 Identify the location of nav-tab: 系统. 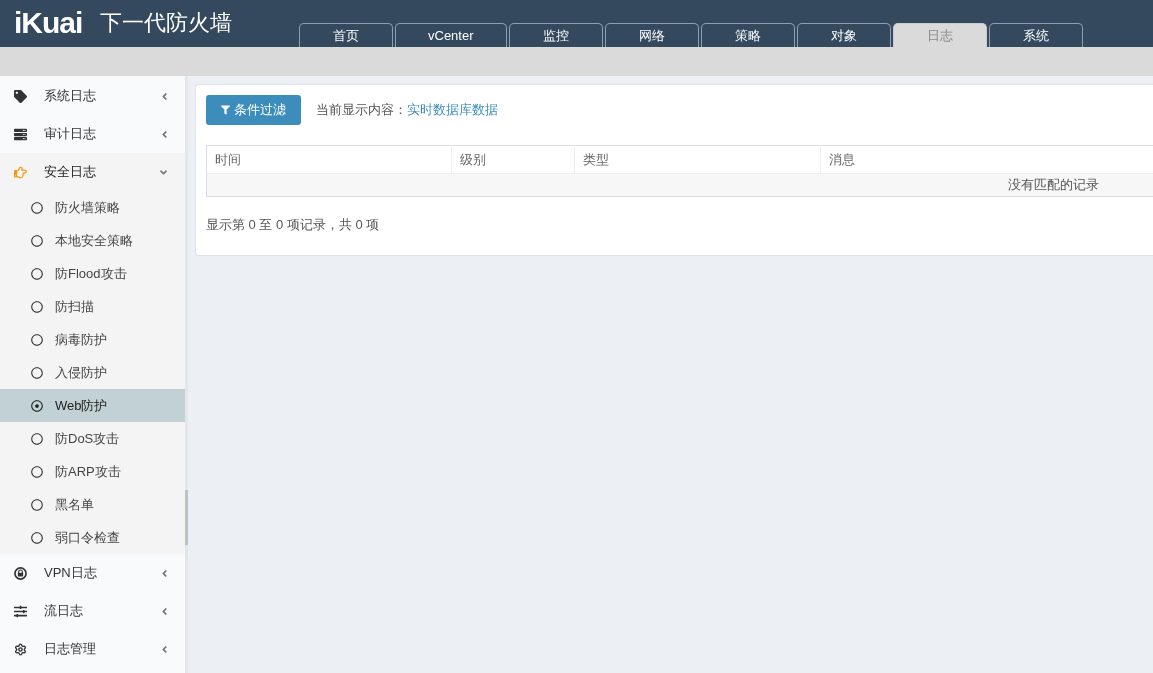
(1035, 35).